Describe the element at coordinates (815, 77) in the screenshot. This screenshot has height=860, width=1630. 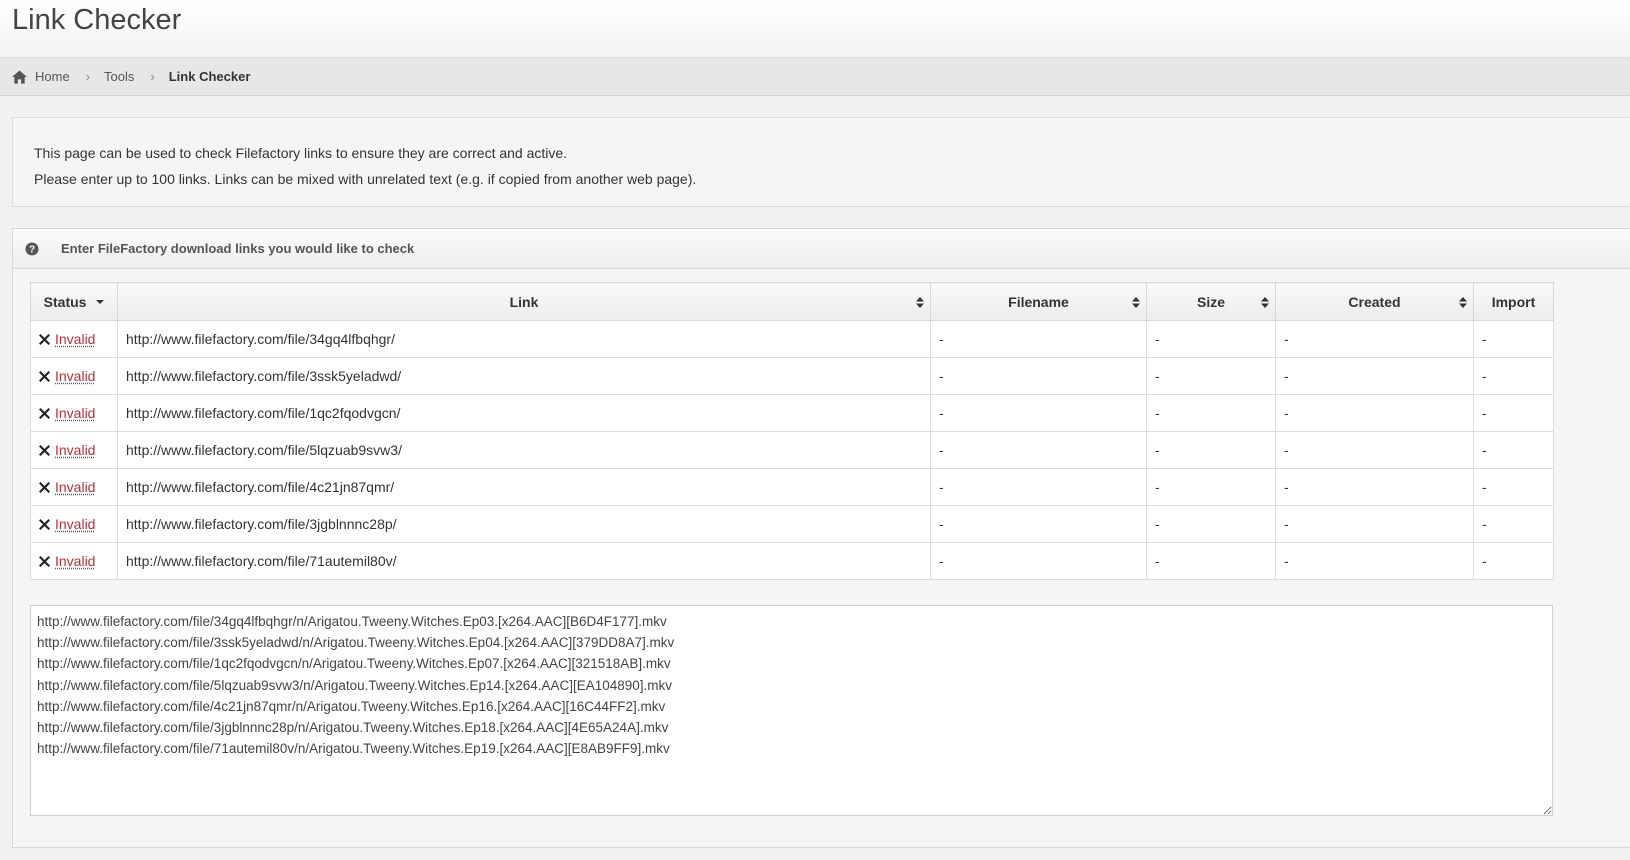
I see `breadcrumb: Home › Tools › Link Checker` at that location.